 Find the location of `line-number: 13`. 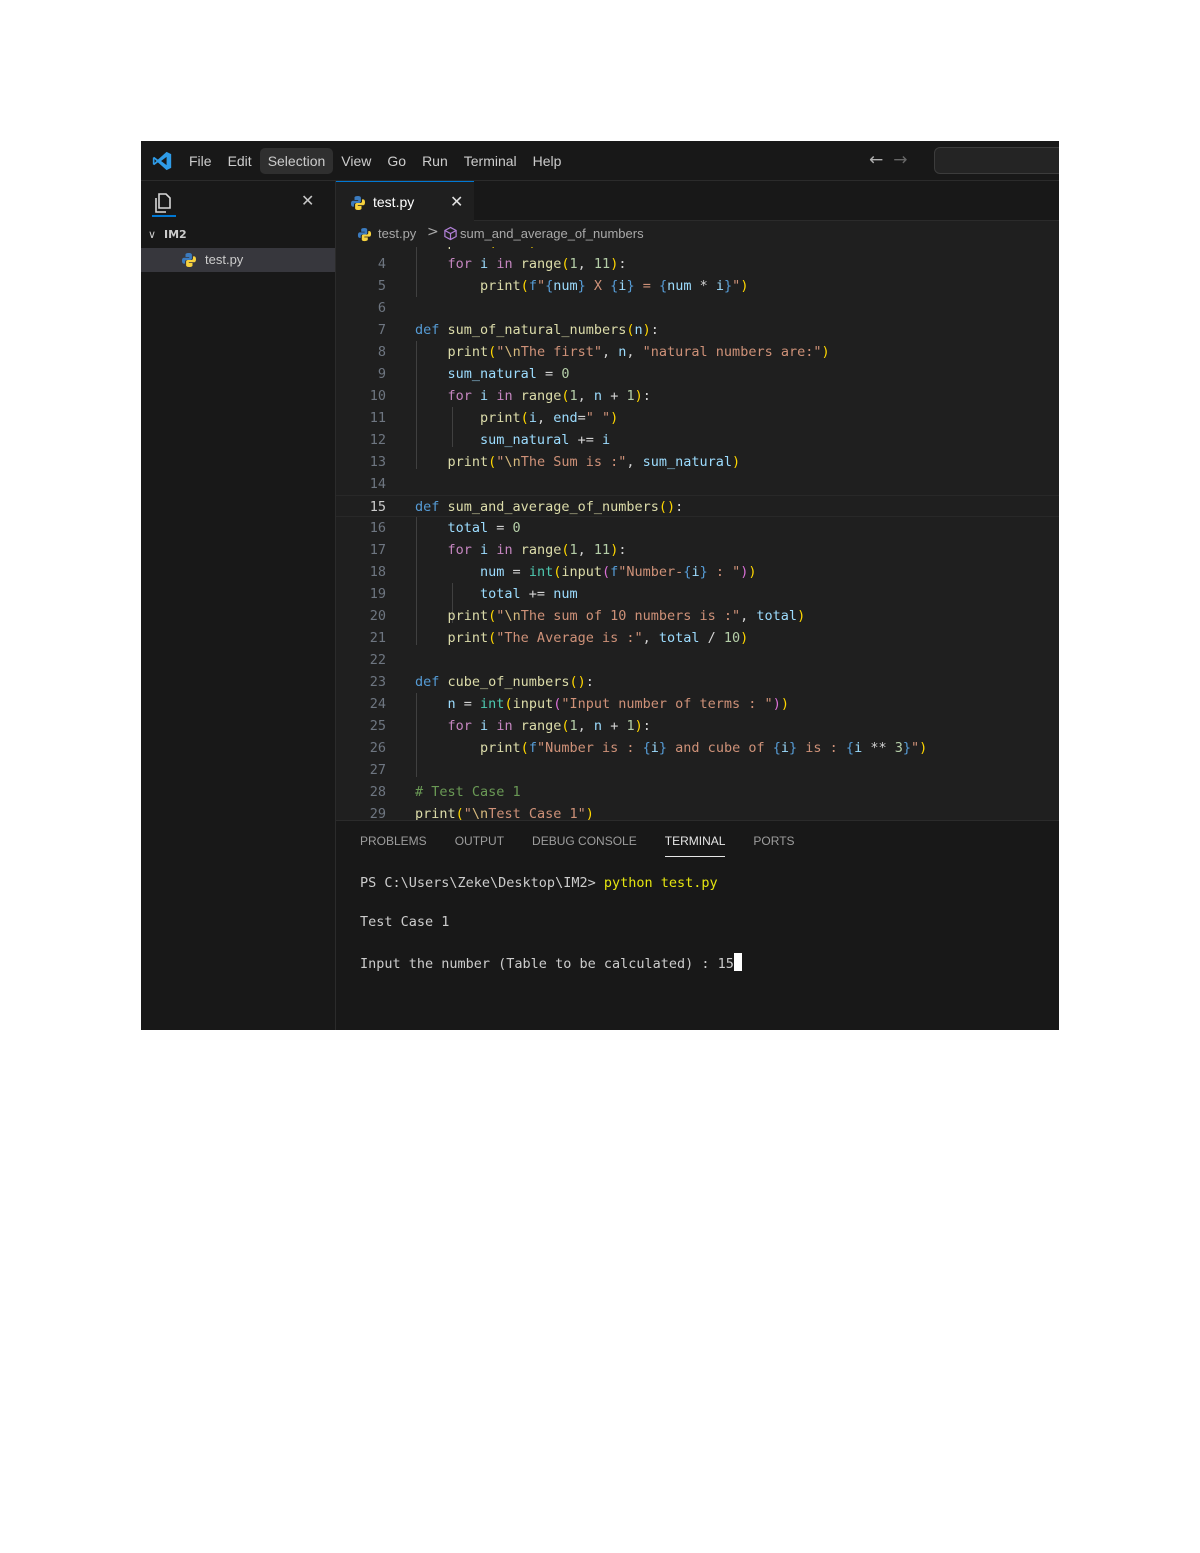

line-number: 13 is located at coordinates (377, 462).